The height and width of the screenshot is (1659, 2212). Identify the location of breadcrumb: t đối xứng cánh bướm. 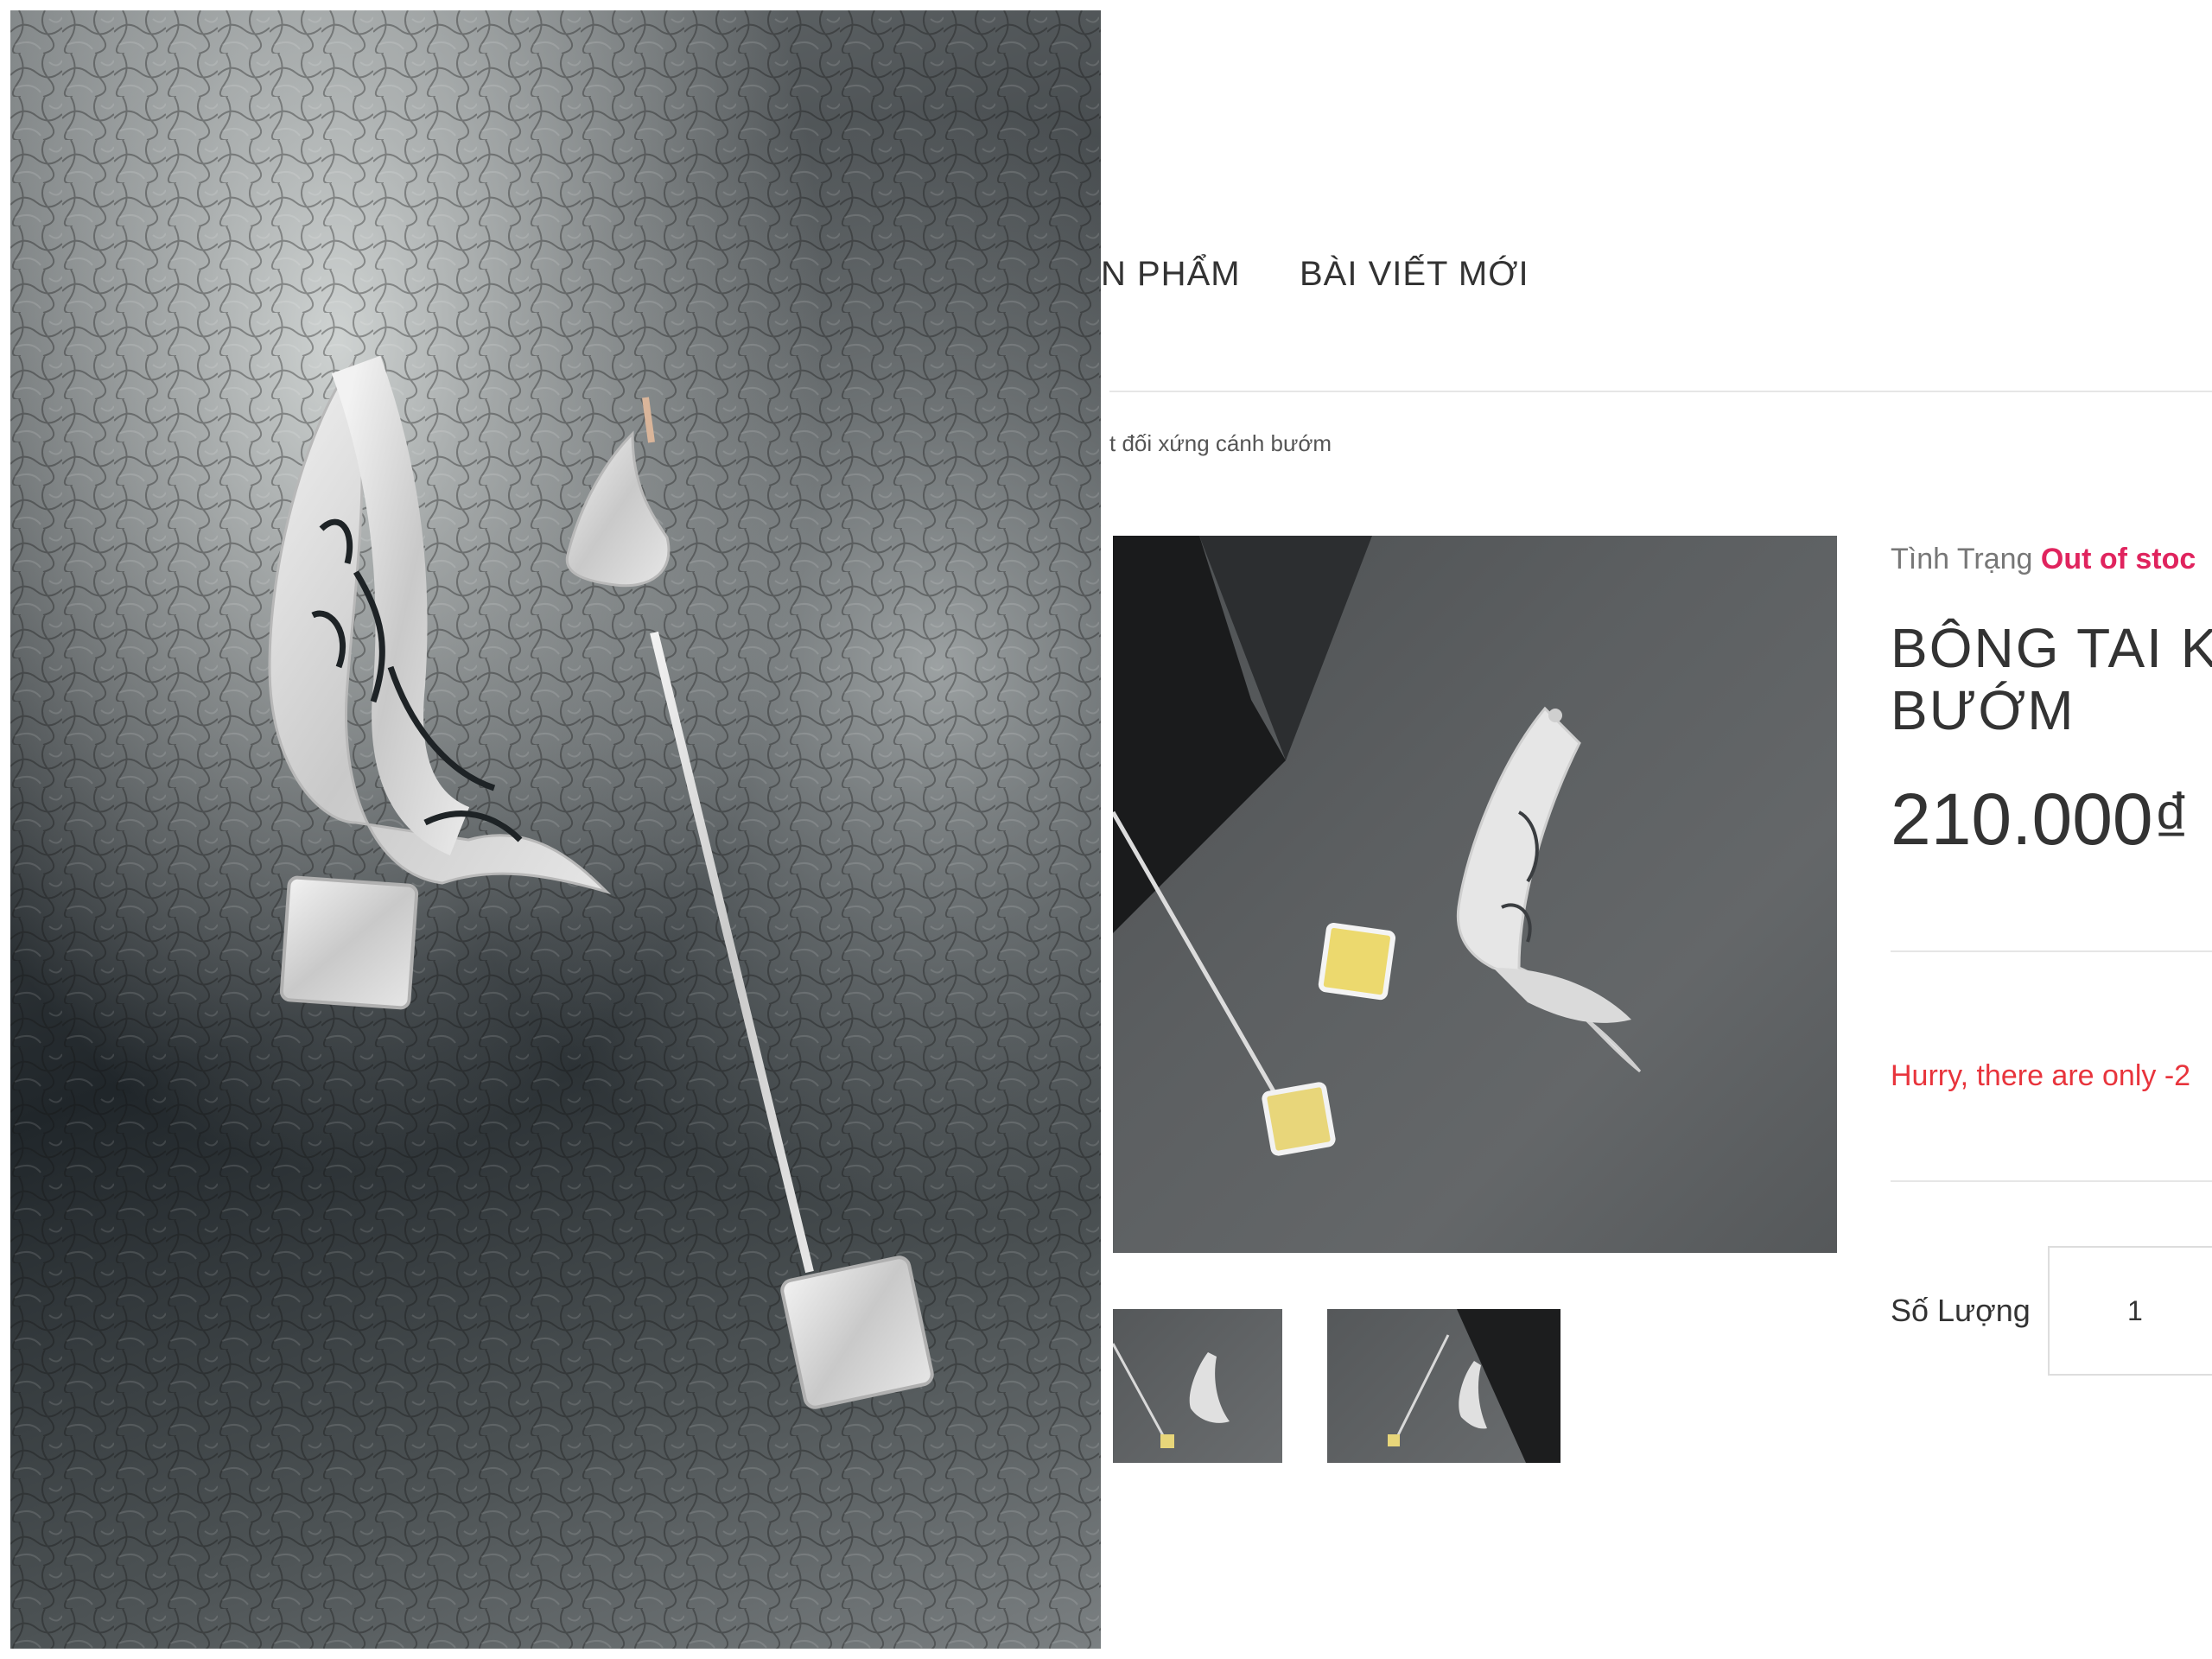
(1220, 444).